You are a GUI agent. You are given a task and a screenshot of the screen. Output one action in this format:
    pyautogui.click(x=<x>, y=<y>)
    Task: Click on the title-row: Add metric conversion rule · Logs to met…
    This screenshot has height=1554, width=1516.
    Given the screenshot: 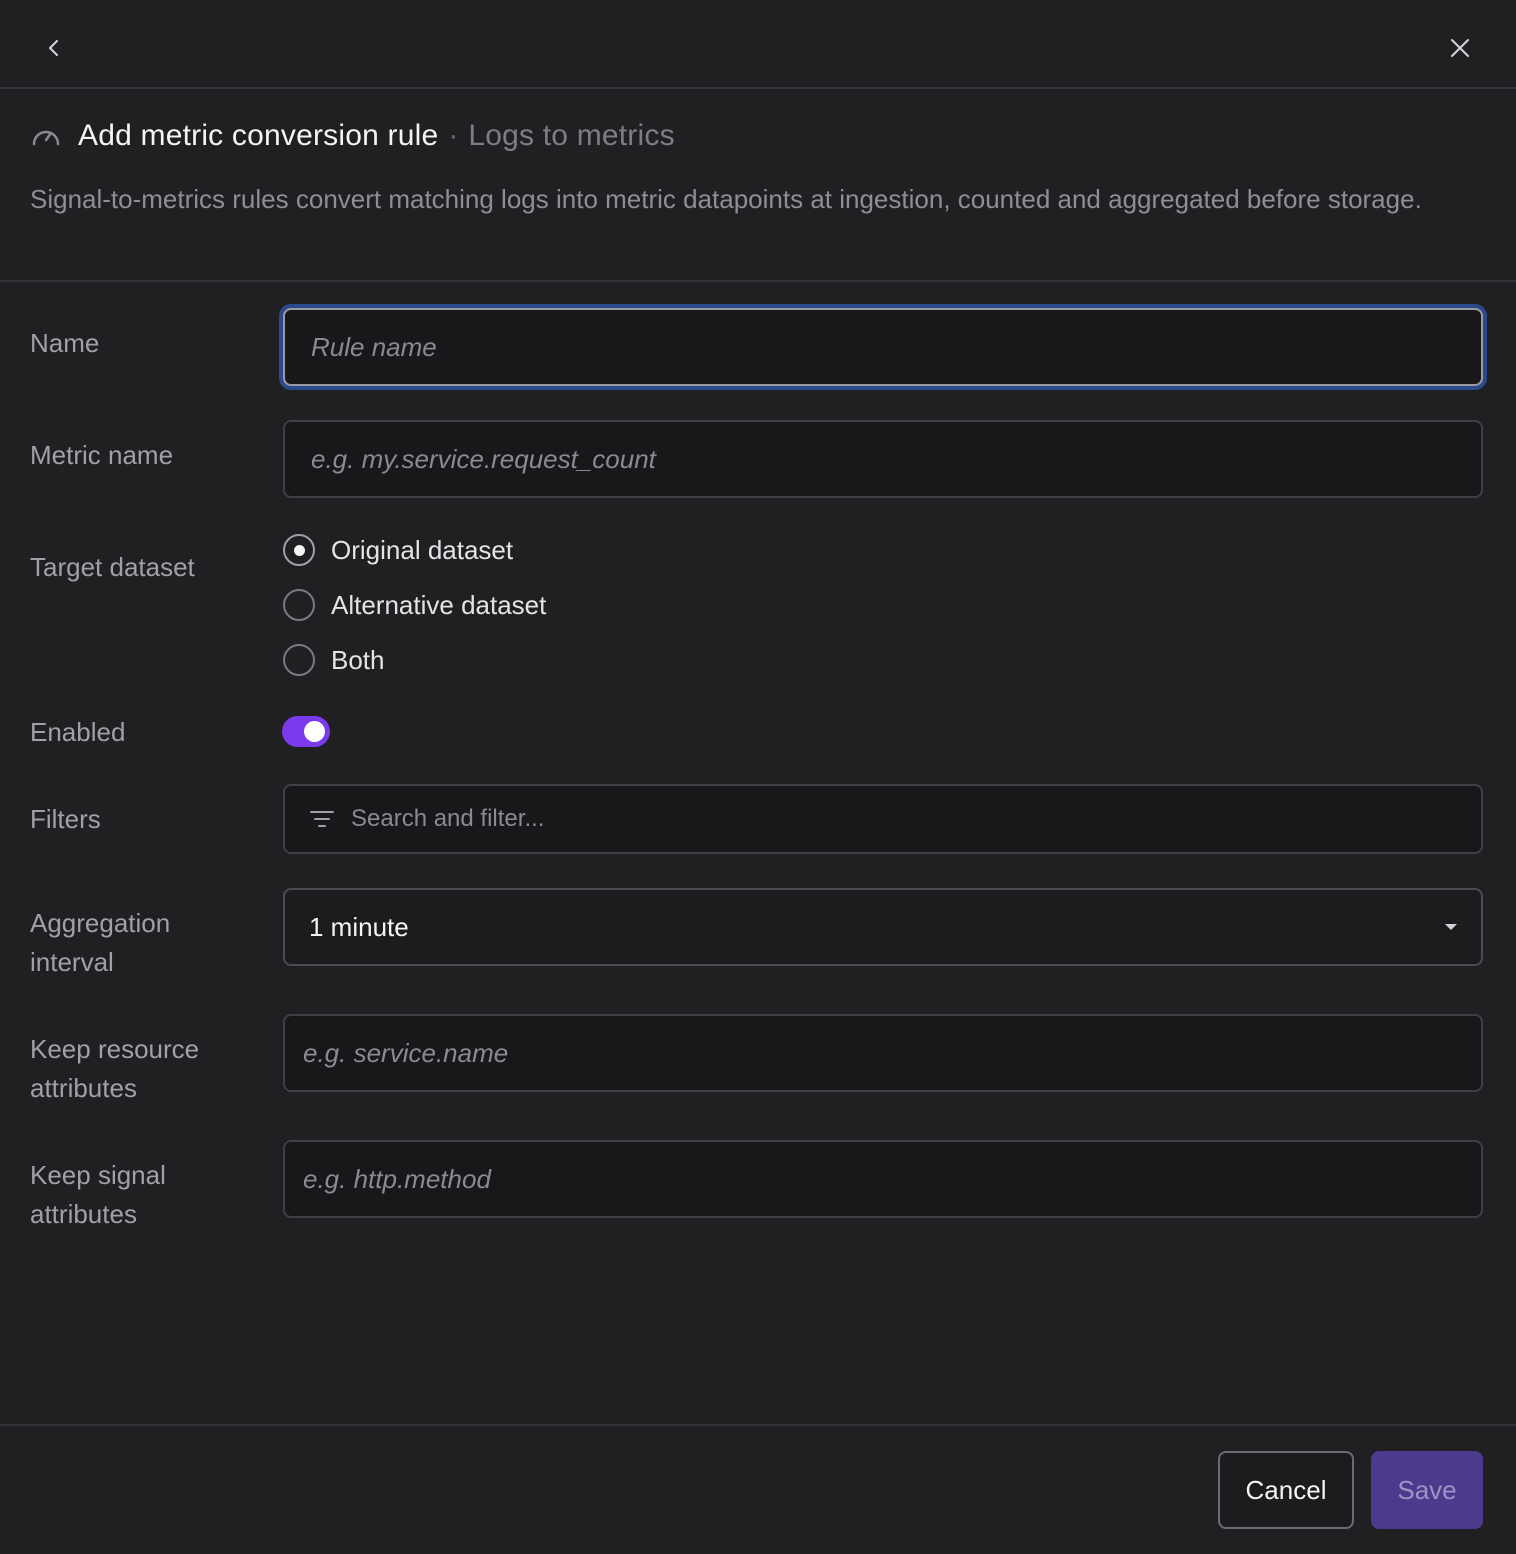 What is the action you would take?
    pyautogui.click(x=352, y=136)
    